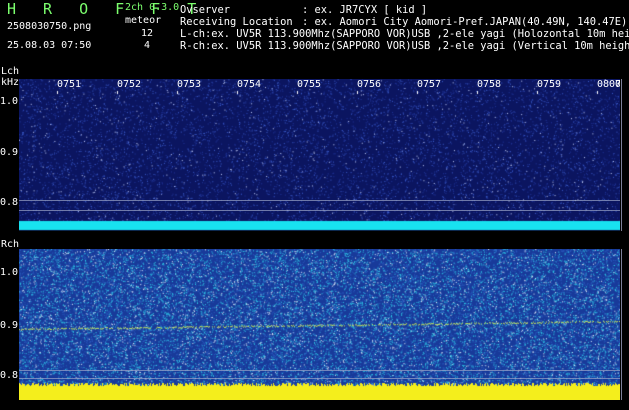 This screenshot has height=410, width=629. What do you see at coordinates (152, 7) in the screenshot?
I see `mode-label: 2ch 0.3.0` at bounding box center [152, 7].